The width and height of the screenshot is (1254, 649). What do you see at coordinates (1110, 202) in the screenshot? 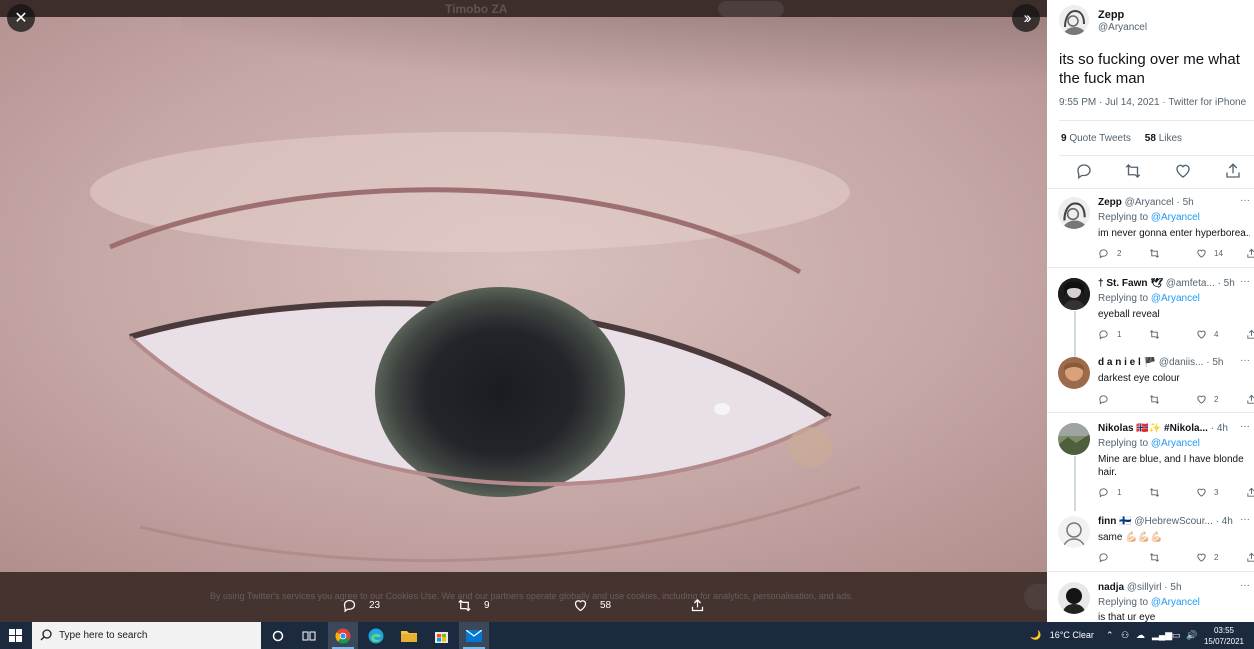
I see `reply-author-name: Zepp` at bounding box center [1110, 202].